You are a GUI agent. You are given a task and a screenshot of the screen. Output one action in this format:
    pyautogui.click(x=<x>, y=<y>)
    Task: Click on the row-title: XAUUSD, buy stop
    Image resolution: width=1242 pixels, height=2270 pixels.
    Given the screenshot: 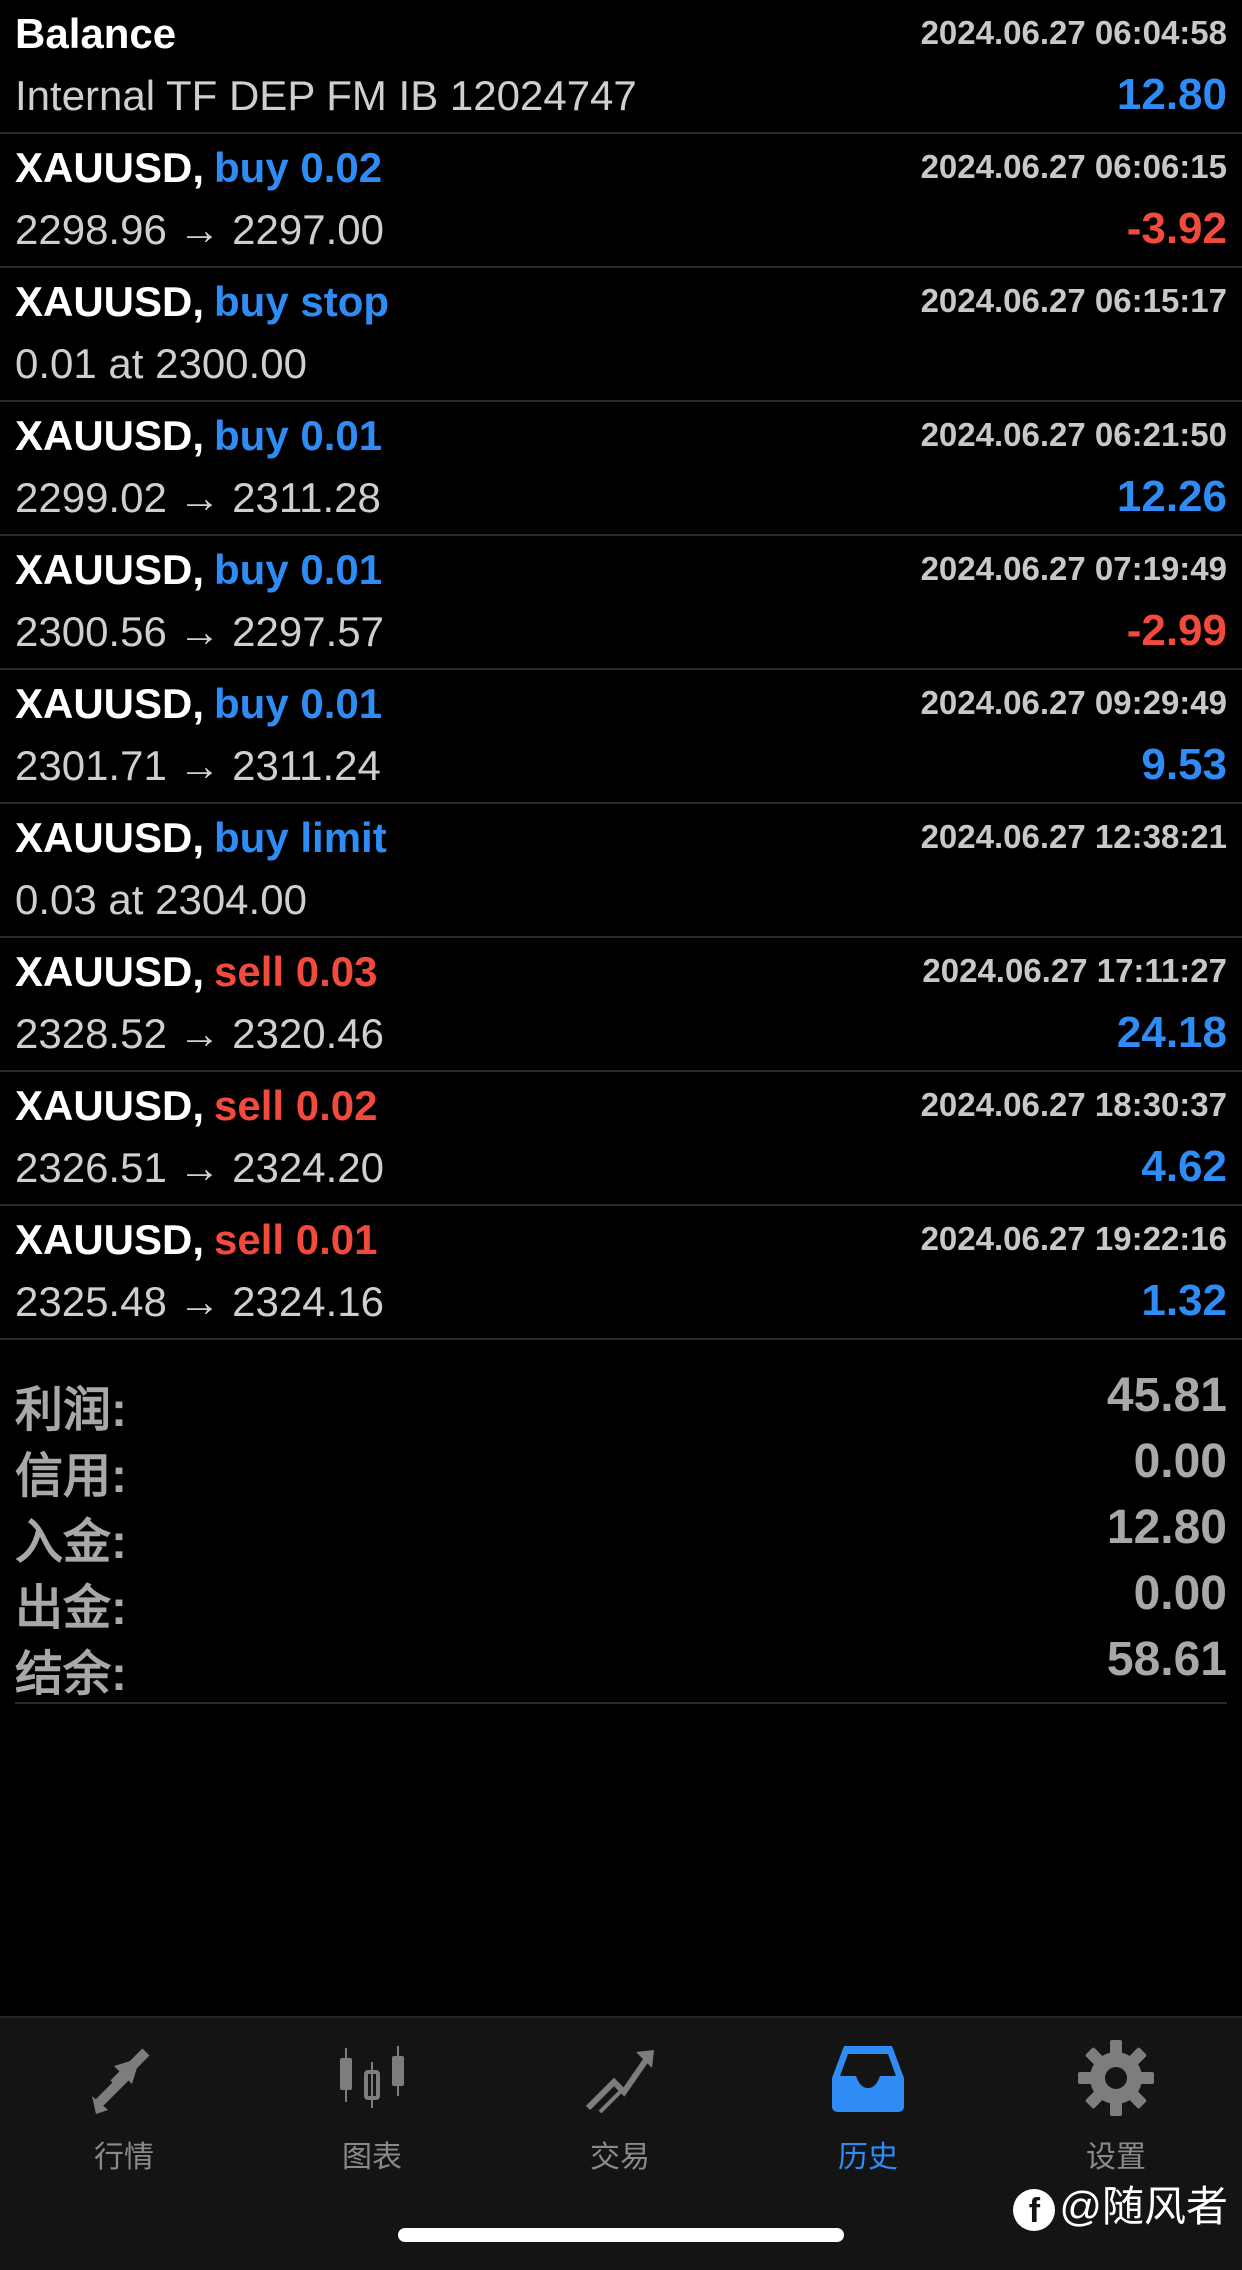 What is the action you would take?
    pyautogui.click(x=202, y=302)
    